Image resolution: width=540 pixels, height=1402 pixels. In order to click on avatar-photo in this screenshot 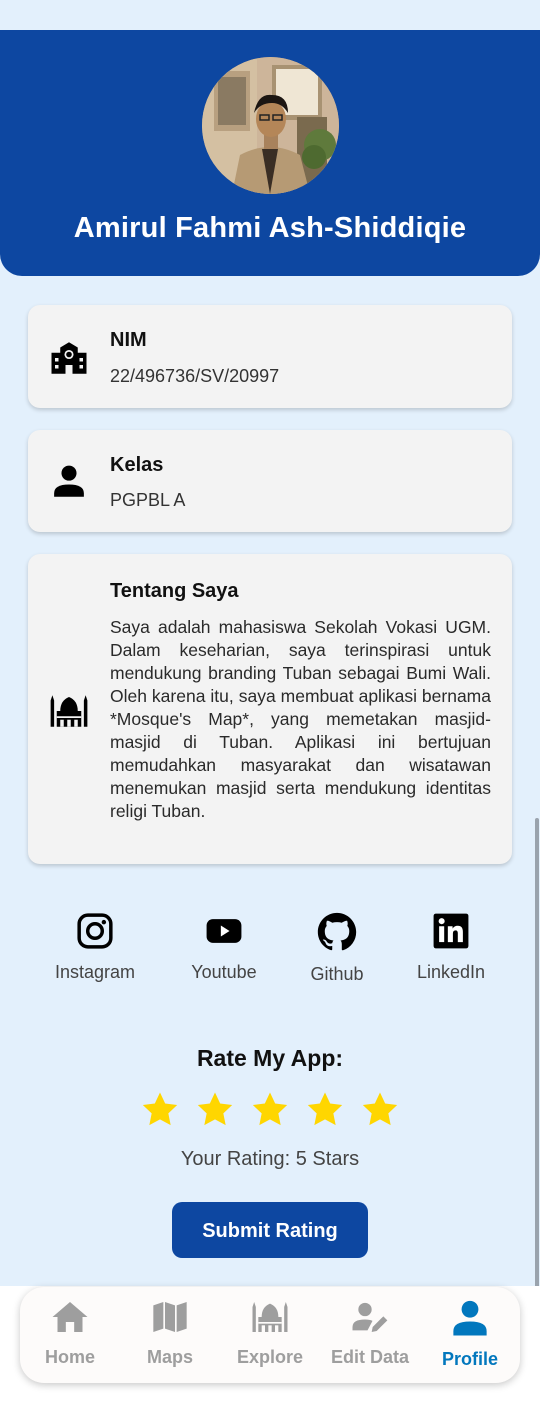, I will do `click(270, 125)`.